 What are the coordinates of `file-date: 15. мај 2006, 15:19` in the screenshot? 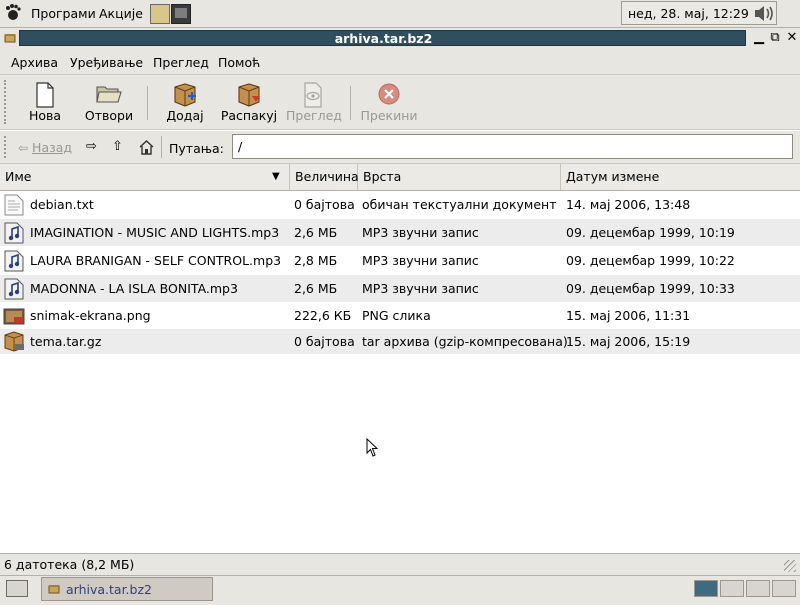 It's located at (628, 341).